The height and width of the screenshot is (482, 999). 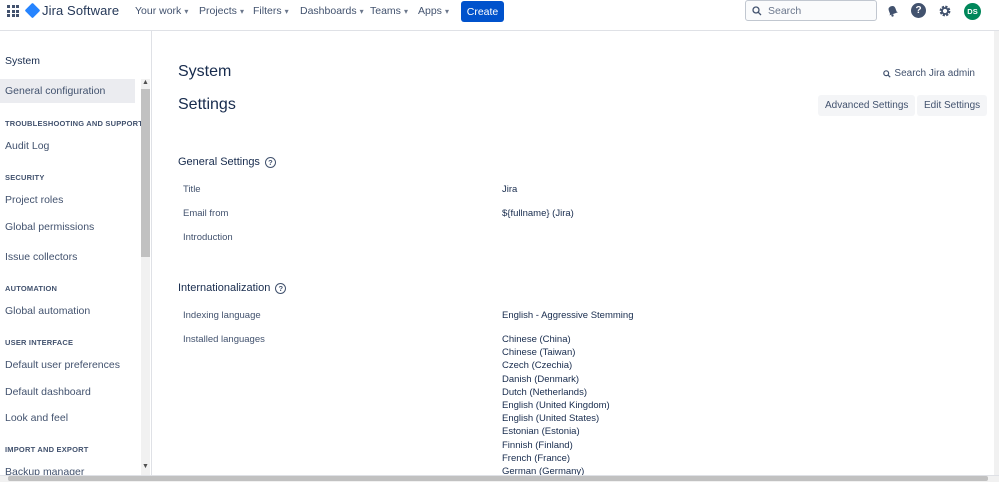 What do you see at coordinates (81, 10) in the screenshot?
I see `app-name: Jira Software` at bounding box center [81, 10].